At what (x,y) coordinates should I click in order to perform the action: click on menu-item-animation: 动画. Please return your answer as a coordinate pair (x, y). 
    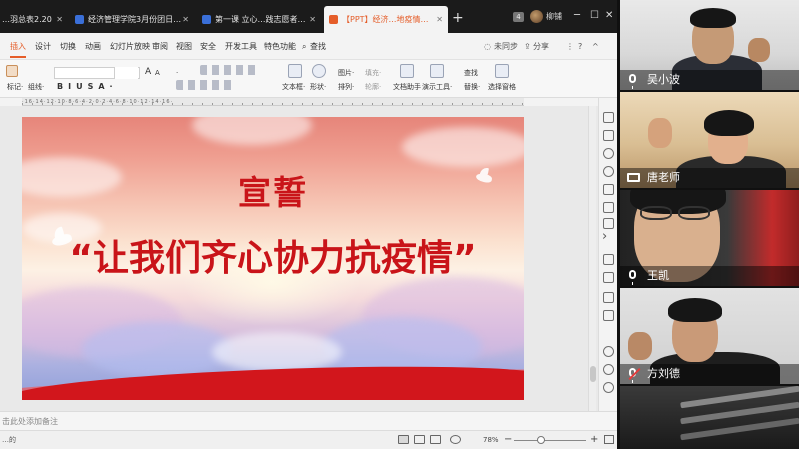
    Looking at the image, I should click on (93, 47).